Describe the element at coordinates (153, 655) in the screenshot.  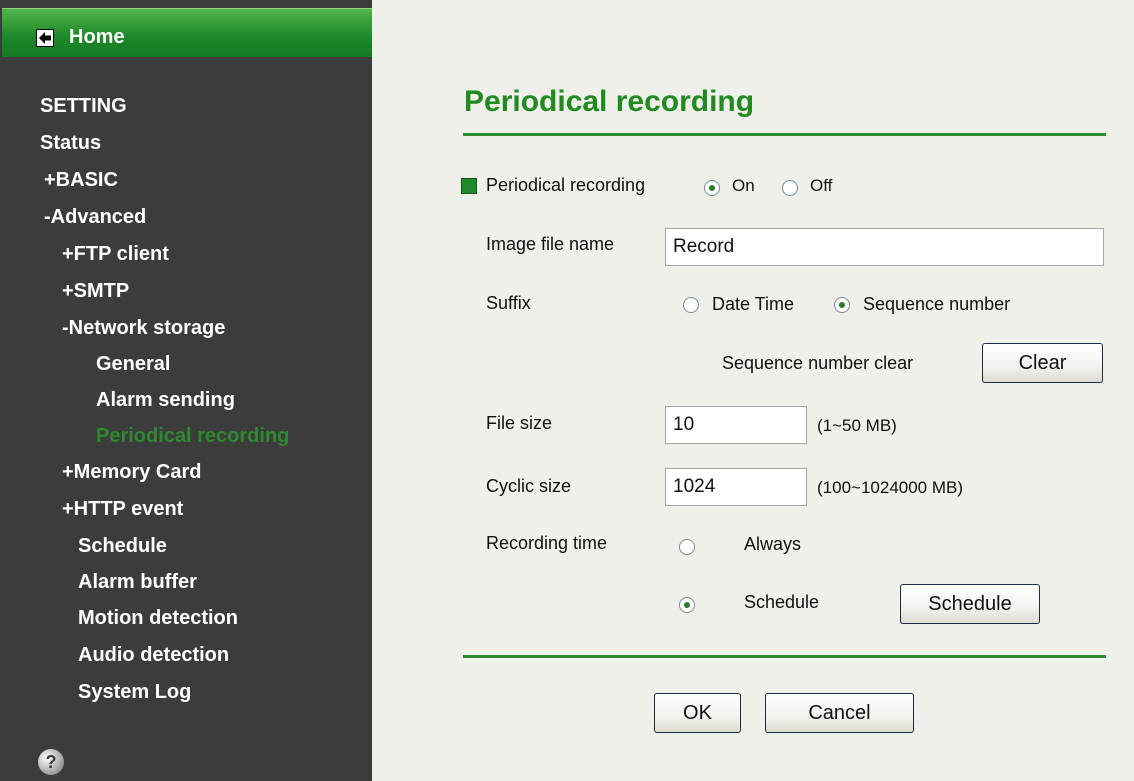
I see `sidebar-item-audio-detection: Audio detection` at that location.